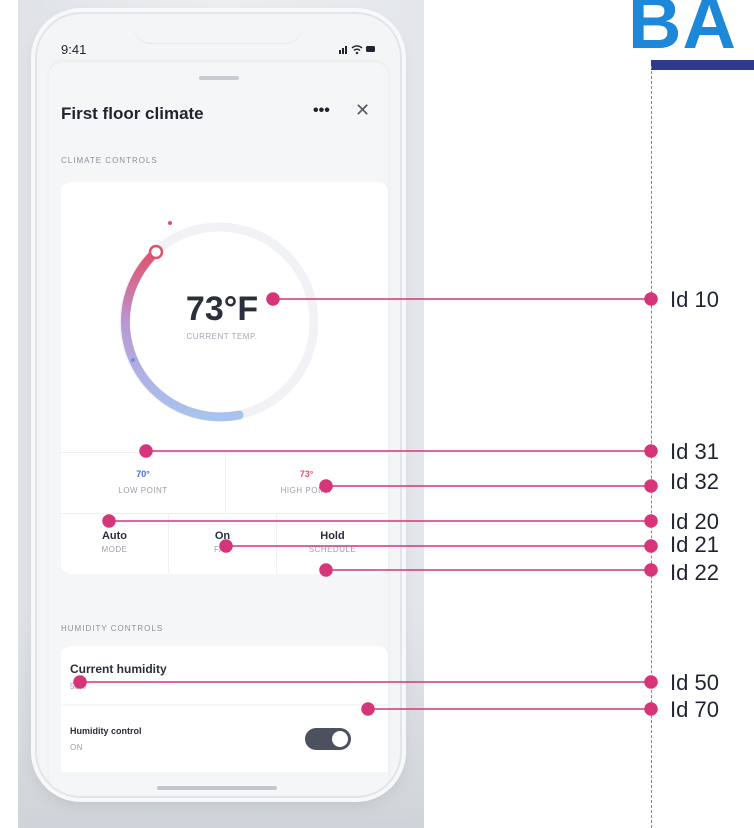 The height and width of the screenshot is (828, 754). Describe the element at coordinates (694, 709) in the screenshot. I see `callout-label-70: Id 70` at that location.